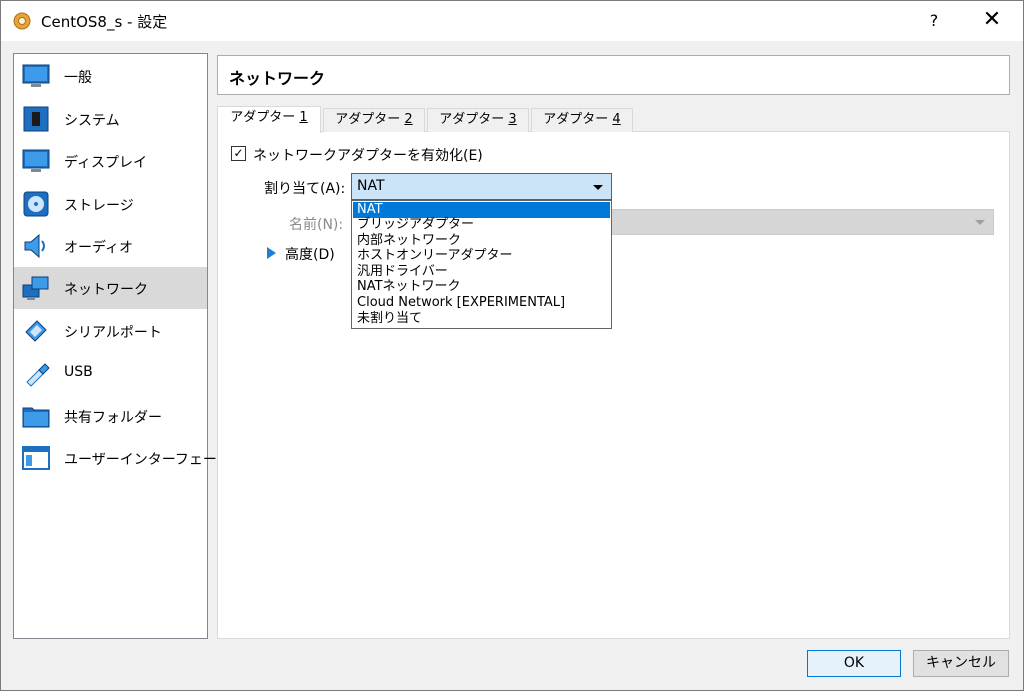 The height and width of the screenshot is (691, 1024). Describe the element at coordinates (36, 331) in the screenshot. I see `serial-port-icon` at that location.